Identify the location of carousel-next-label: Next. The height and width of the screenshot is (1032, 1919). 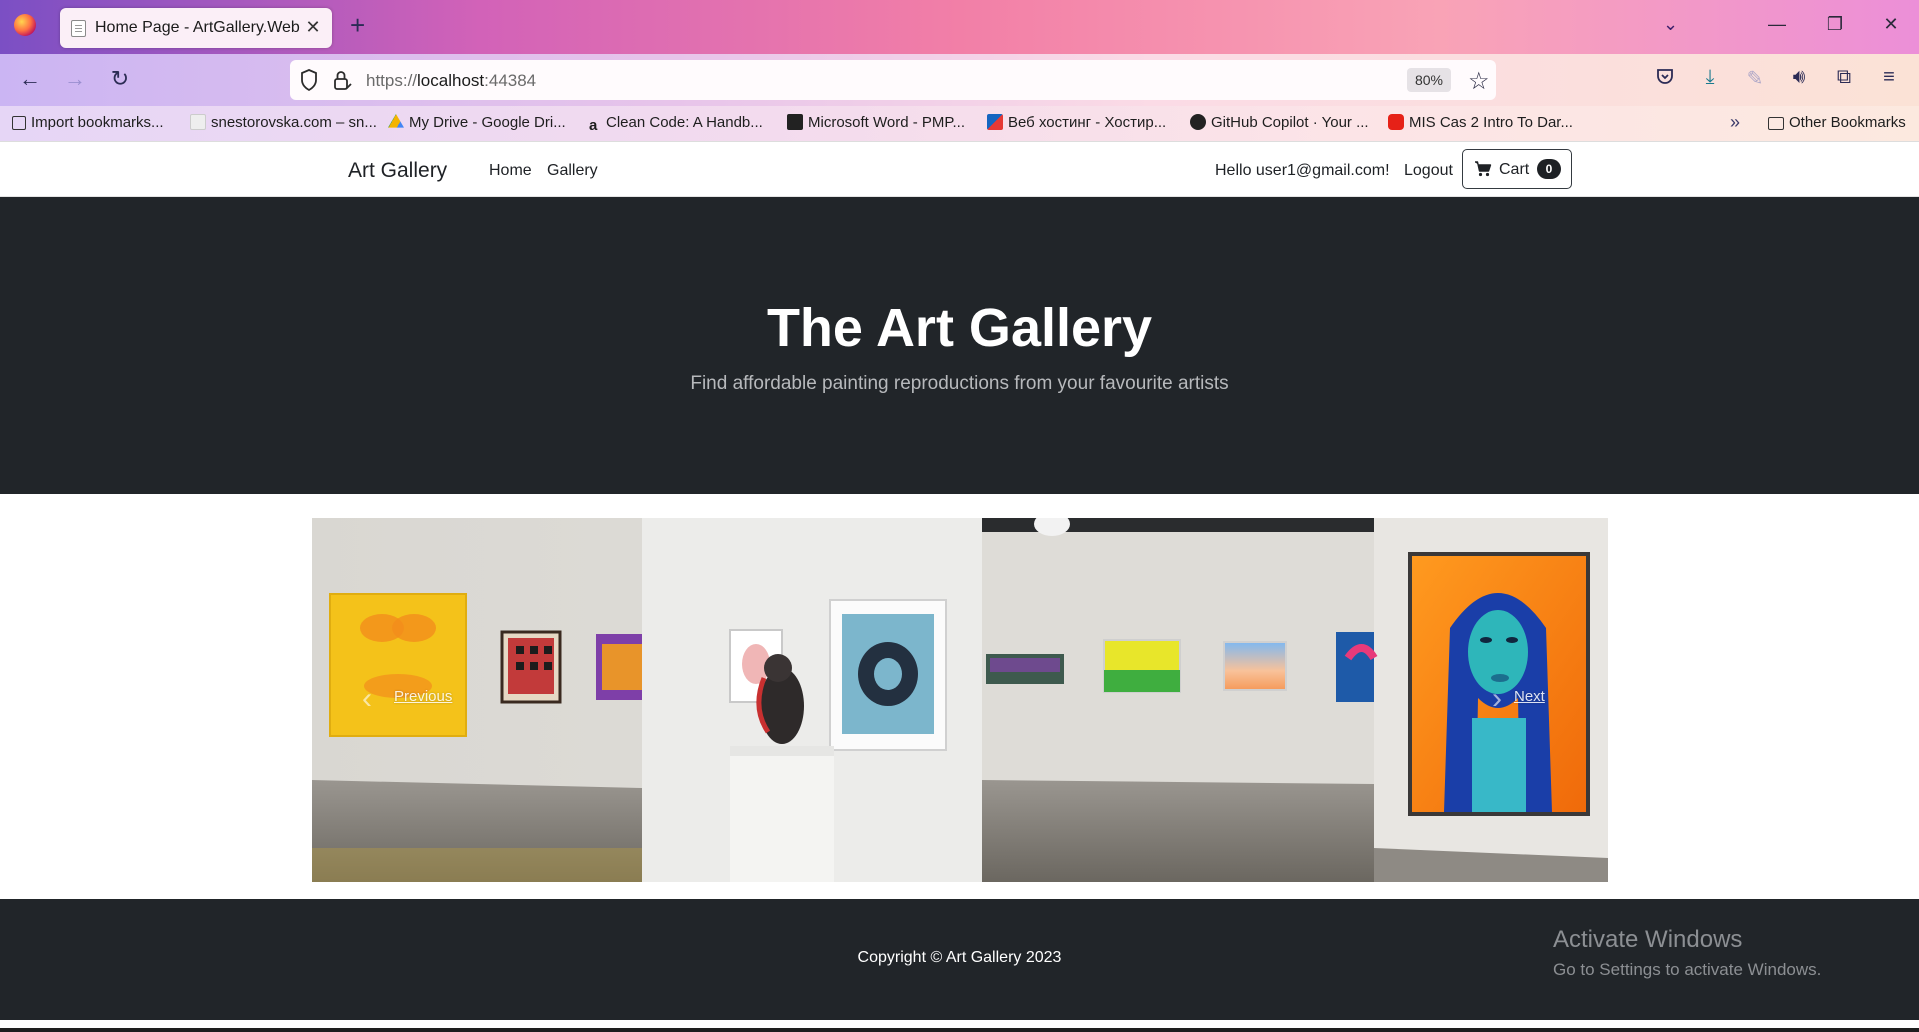
(1529, 696).